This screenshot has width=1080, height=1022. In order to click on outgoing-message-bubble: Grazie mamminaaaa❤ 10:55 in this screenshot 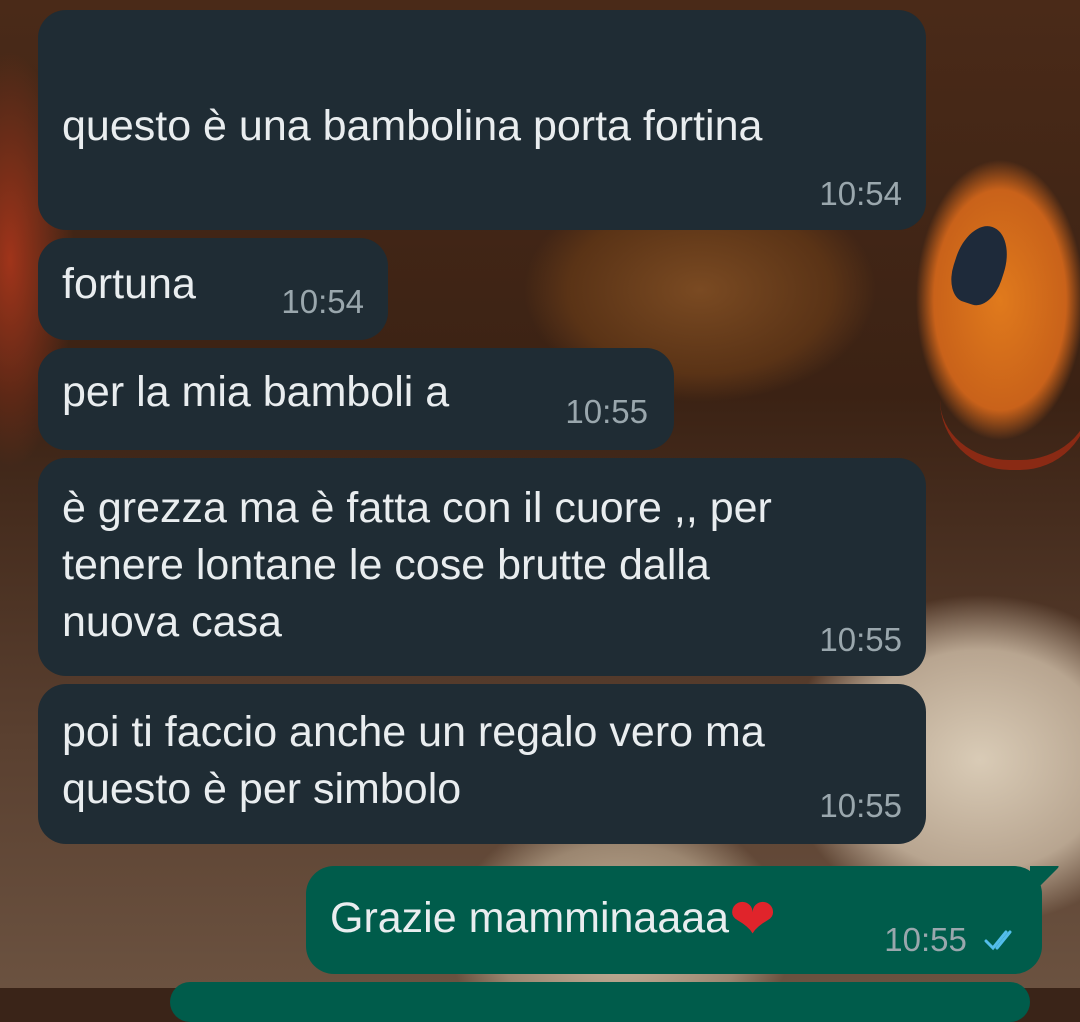, I will do `click(674, 920)`.